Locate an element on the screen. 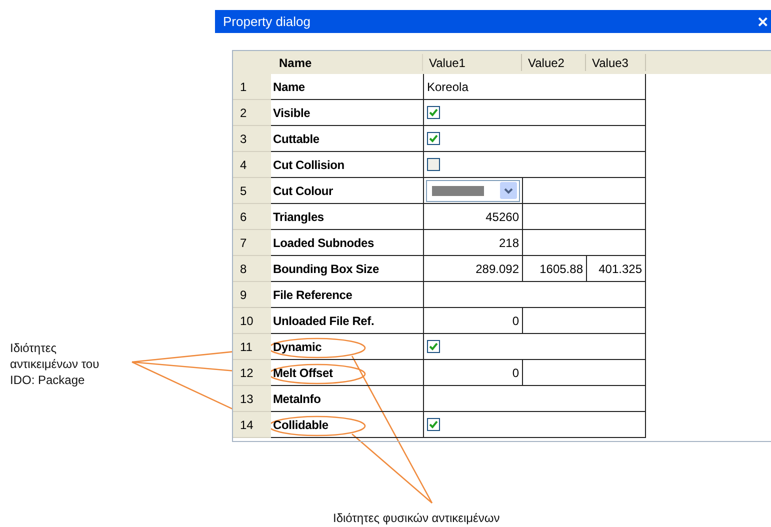 The height and width of the screenshot is (527, 771). row-number: 13 is located at coordinates (252, 399).